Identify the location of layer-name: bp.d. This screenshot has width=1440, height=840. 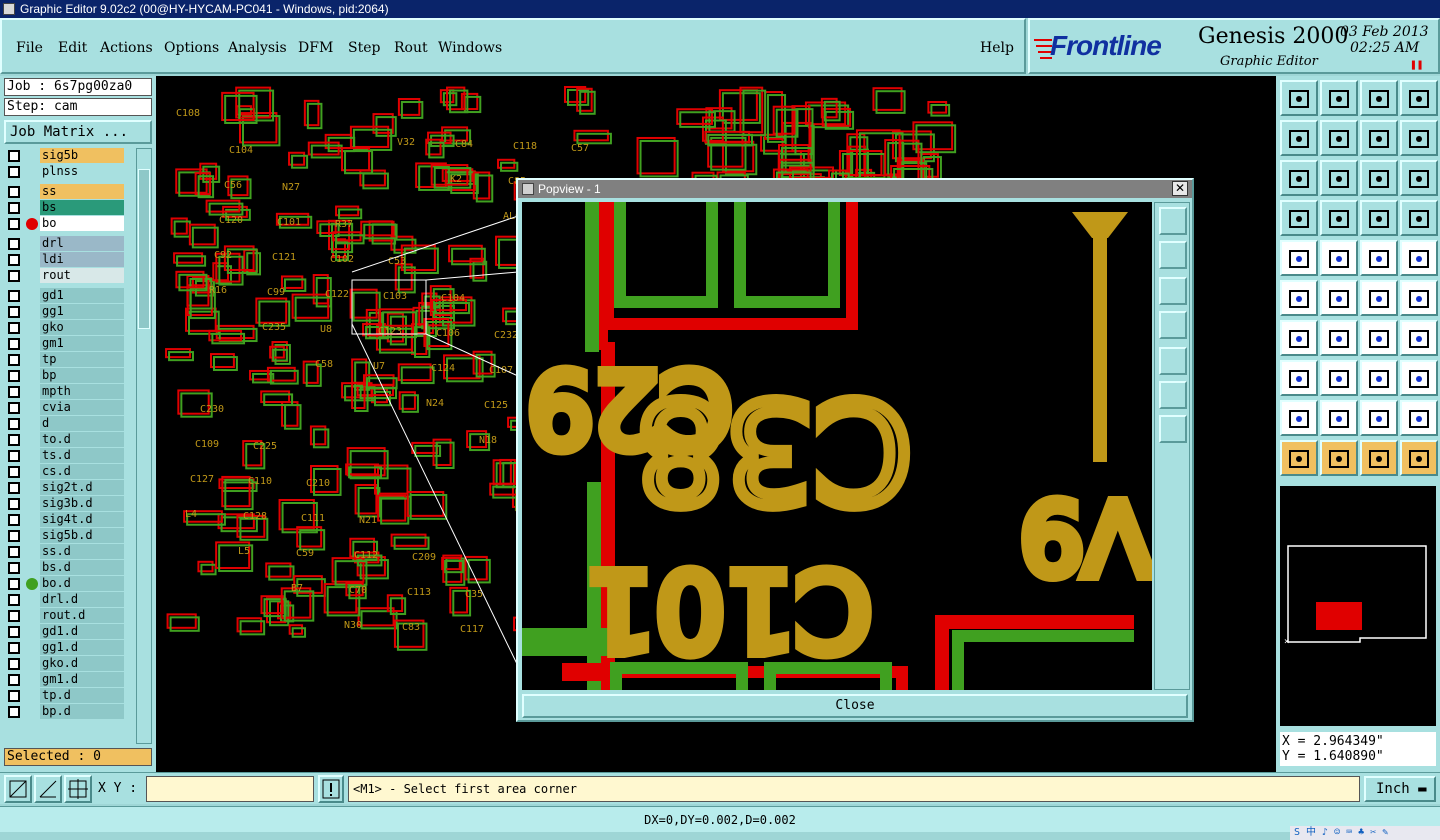
(82, 711).